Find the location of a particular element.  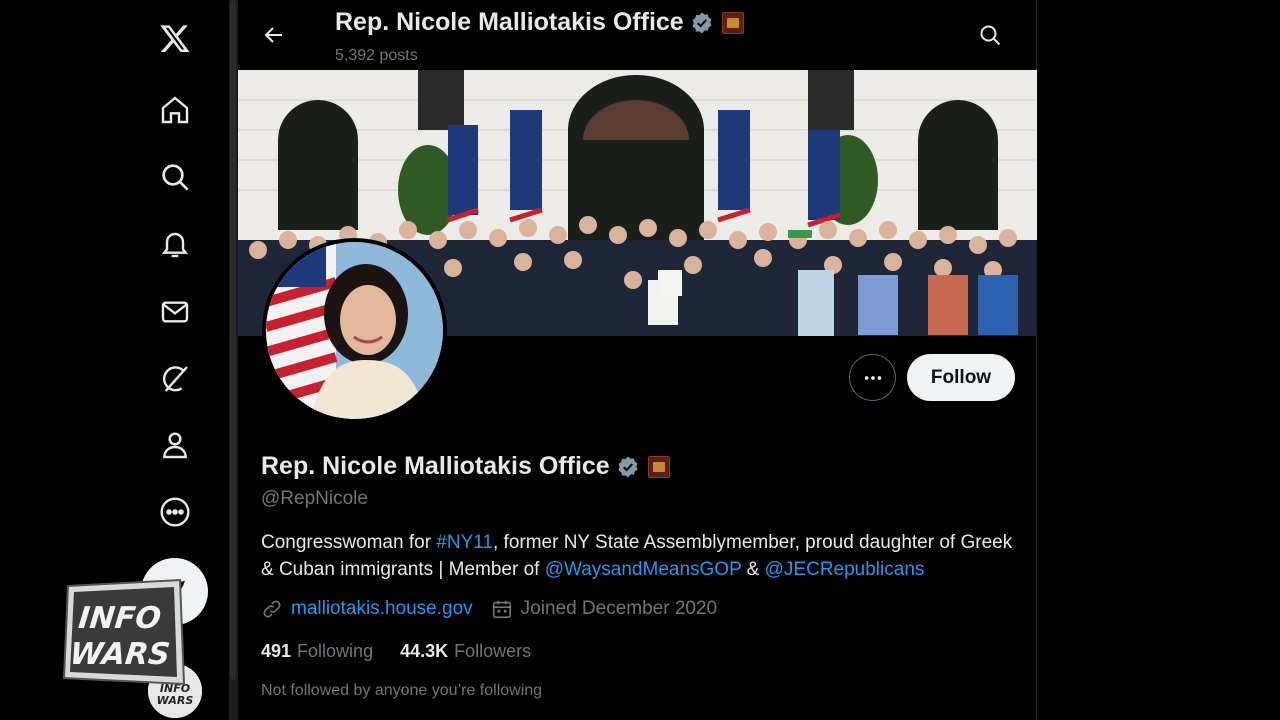

bio-hashtag-link: #NY11 is located at coordinates (464, 542).